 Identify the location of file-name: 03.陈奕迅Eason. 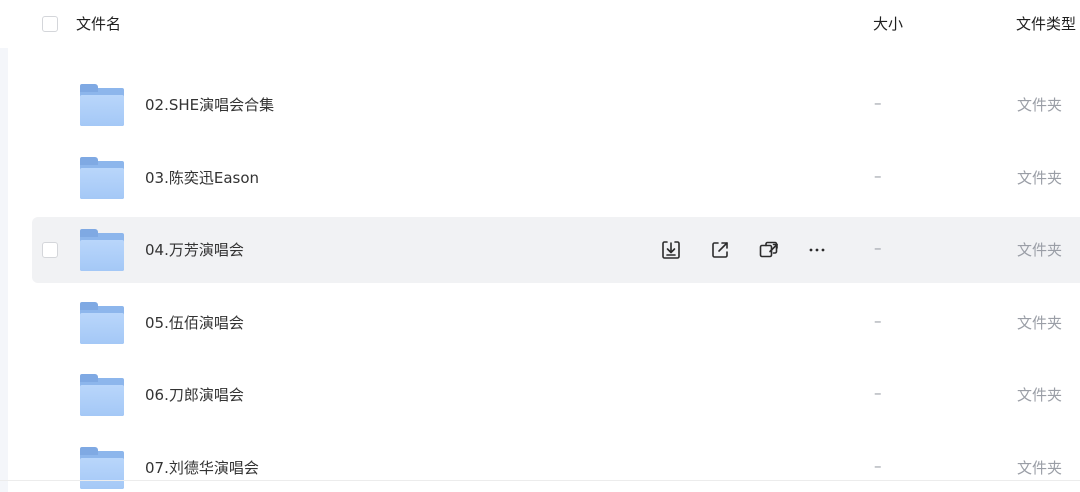
(202, 177).